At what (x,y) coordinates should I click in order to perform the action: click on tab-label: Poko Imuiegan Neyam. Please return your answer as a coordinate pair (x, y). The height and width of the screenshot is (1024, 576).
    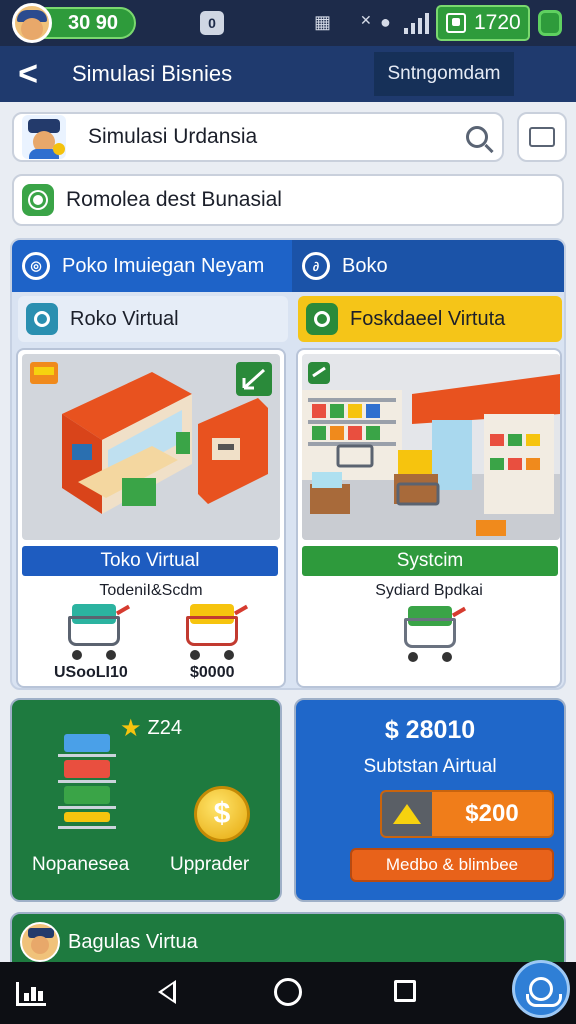
    Looking at the image, I should click on (163, 265).